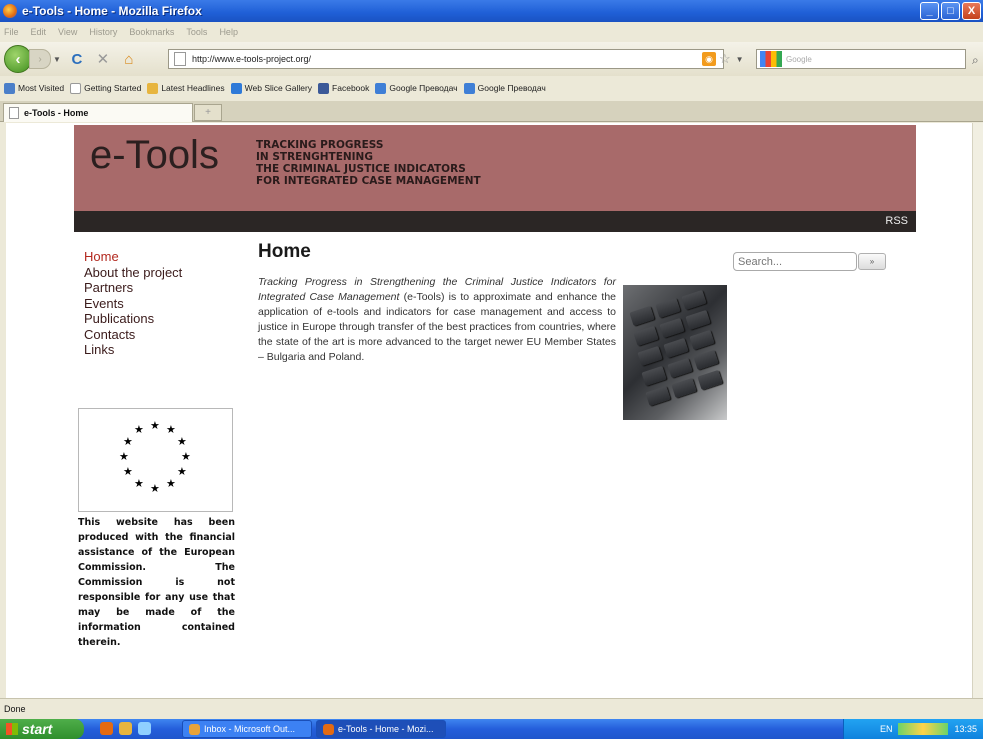 The image size is (983, 739). I want to click on status-text: Done, so click(15, 709).